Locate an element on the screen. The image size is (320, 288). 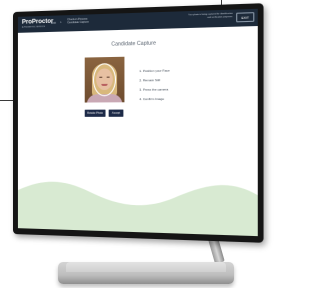
camera-preview is located at coordinates (104, 79).